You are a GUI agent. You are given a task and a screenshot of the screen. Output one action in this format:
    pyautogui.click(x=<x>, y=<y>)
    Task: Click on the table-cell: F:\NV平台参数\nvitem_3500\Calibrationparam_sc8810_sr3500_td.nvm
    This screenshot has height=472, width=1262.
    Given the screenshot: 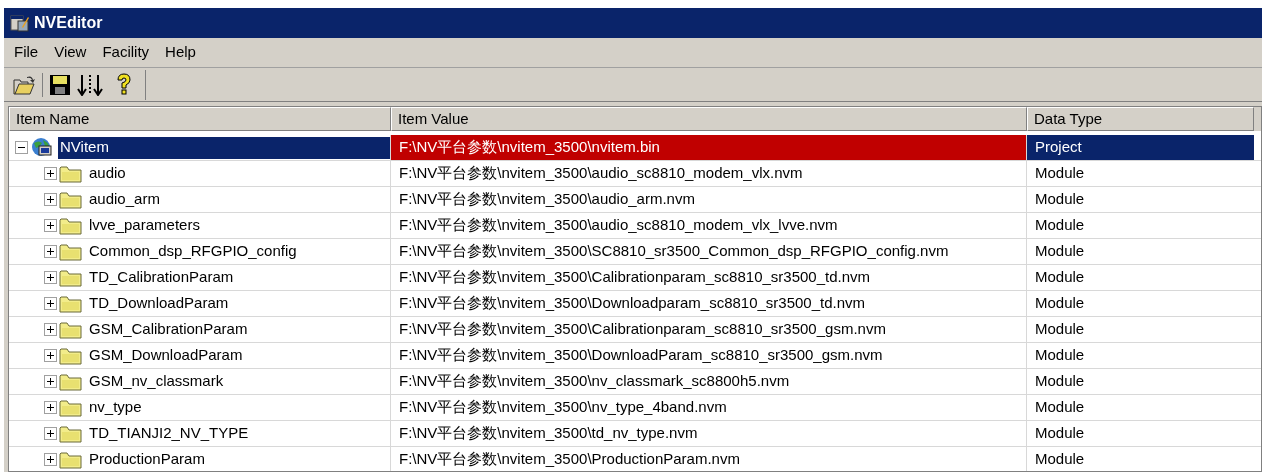 What is the action you would take?
    pyautogui.click(x=709, y=277)
    